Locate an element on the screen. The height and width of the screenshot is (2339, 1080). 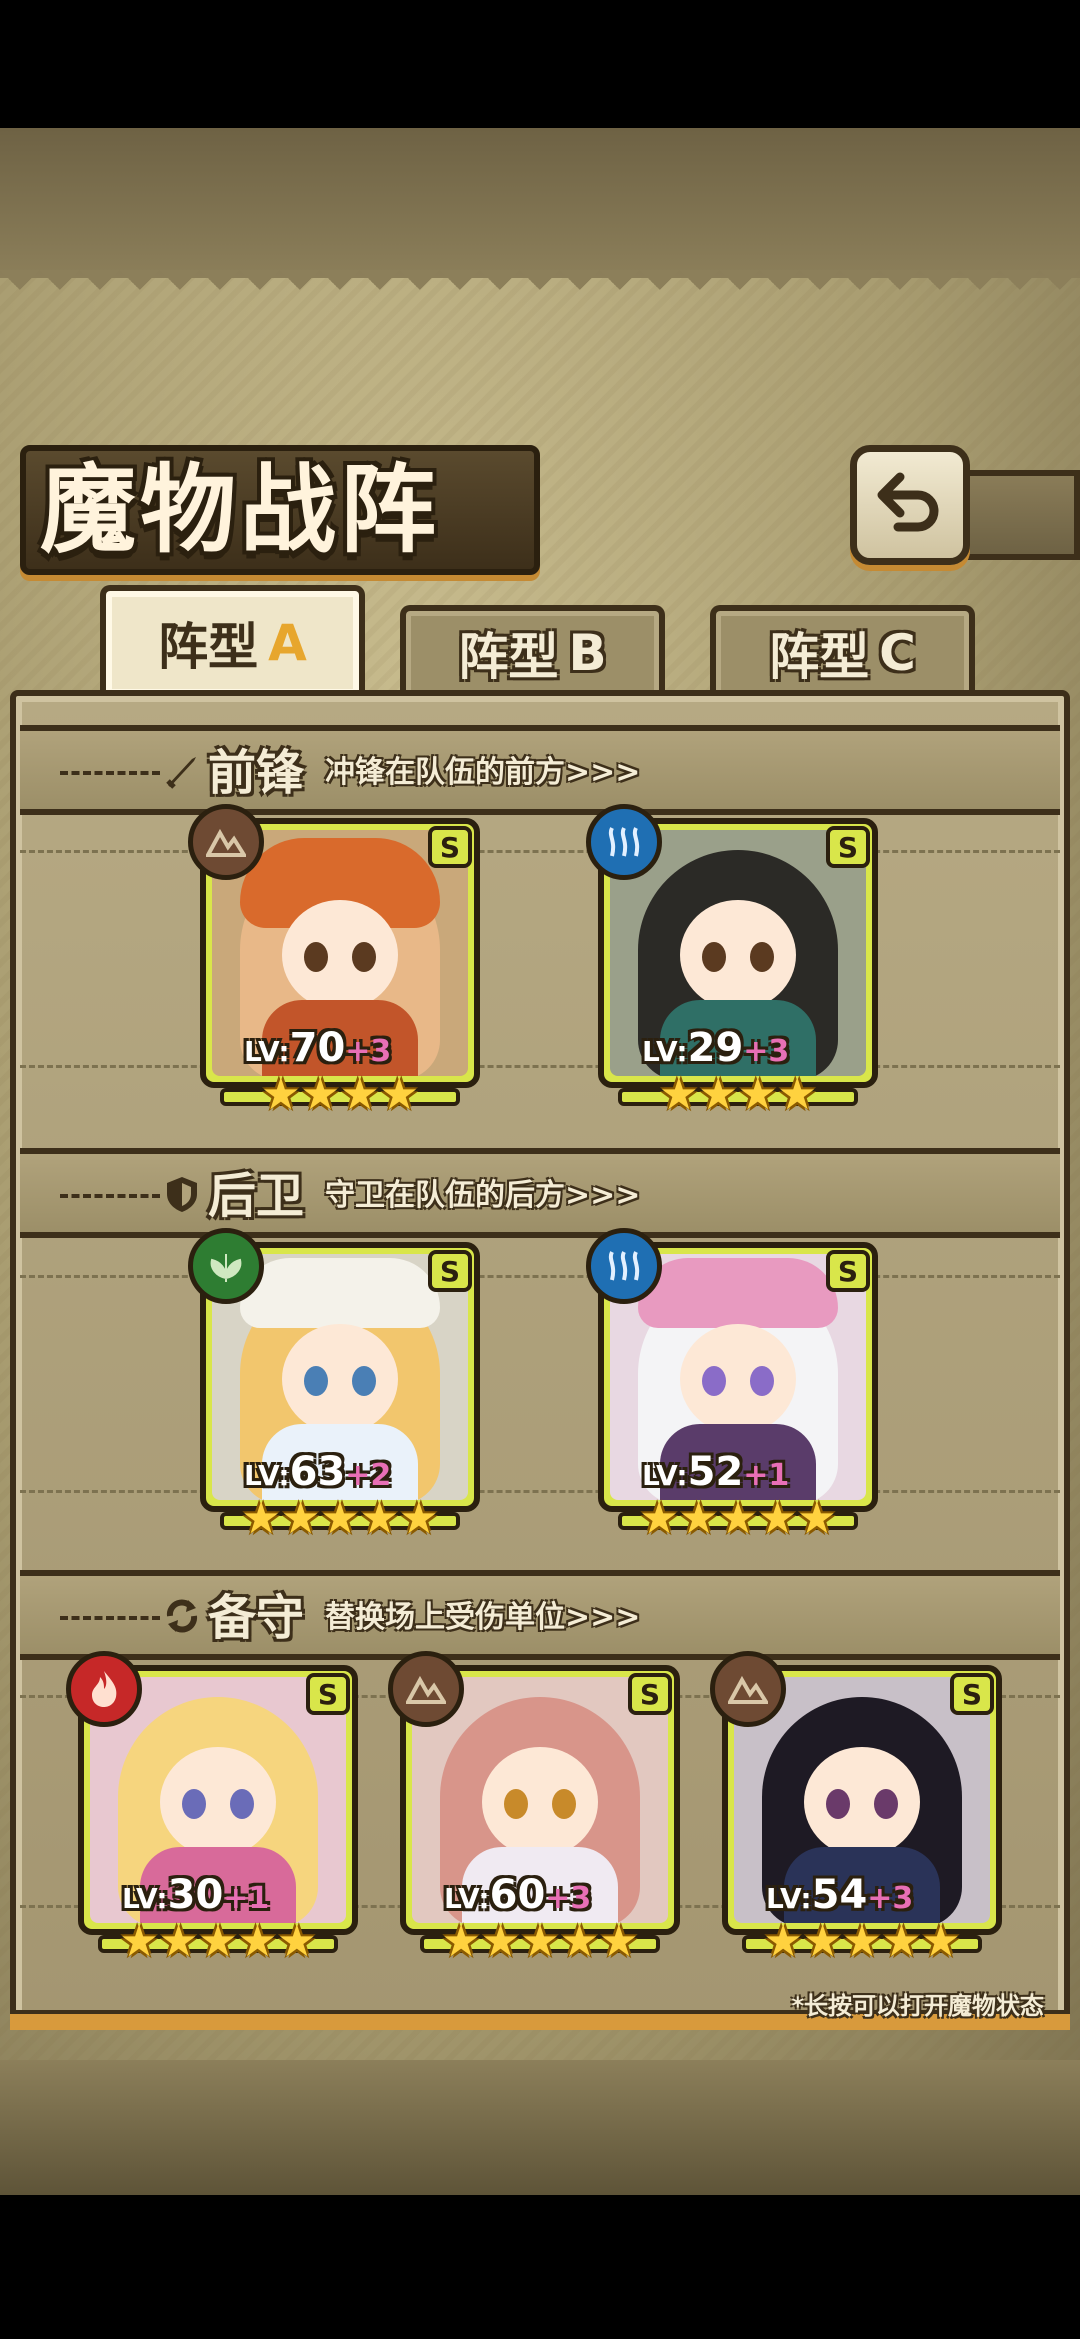
page-title: 魔物战阵 is located at coordinates (240, 509).